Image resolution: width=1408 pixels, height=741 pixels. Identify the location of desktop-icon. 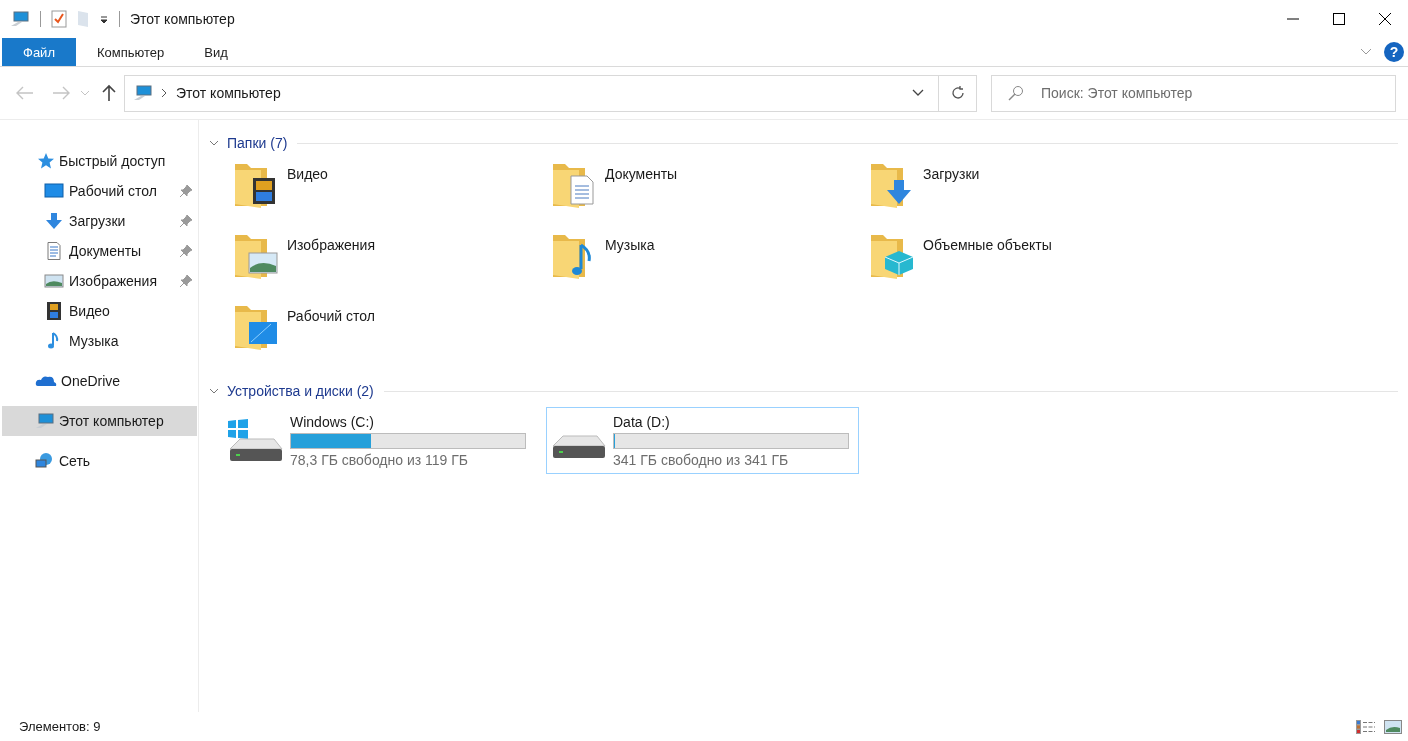
(54, 191).